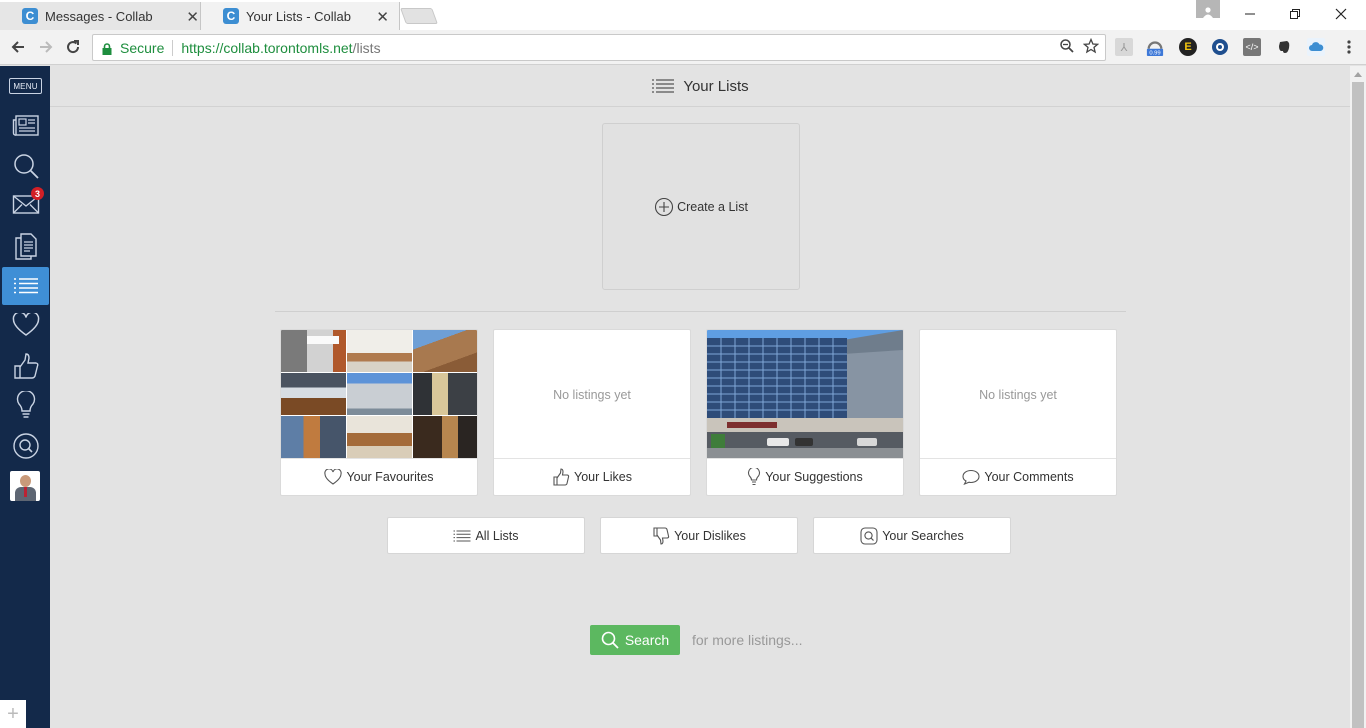 Image resolution: width=1366 pixels, height=728 pixels. I want to click on new-tab-button, so click(419, 16).